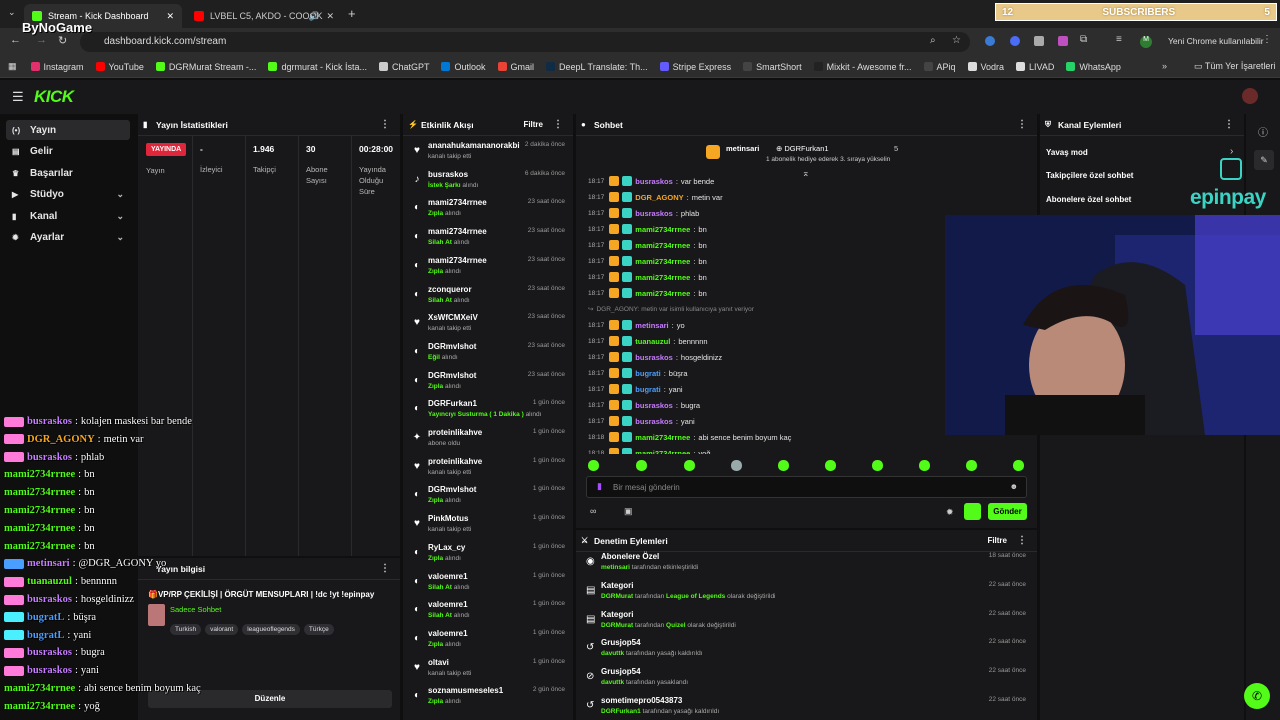  What do you see at coordinates (452, 403) in the screenshot?
I see `activity-username: DGRFurkan1` at bounding box center [452, 403].